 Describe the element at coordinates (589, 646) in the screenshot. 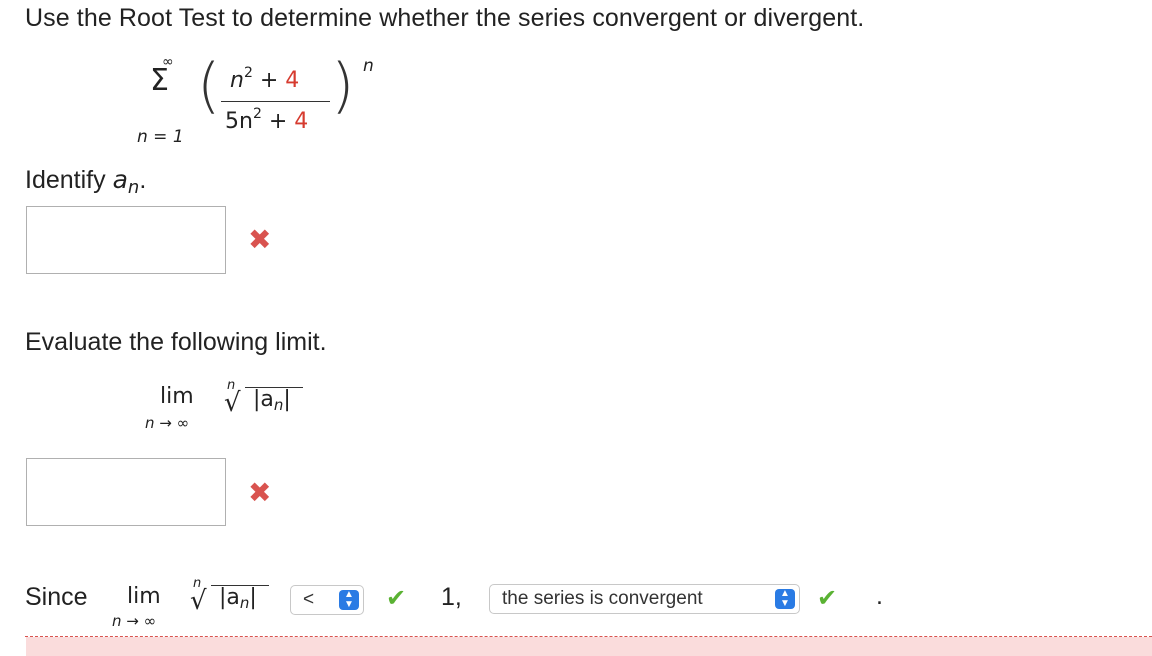

I see `feedback-panel` at that location.